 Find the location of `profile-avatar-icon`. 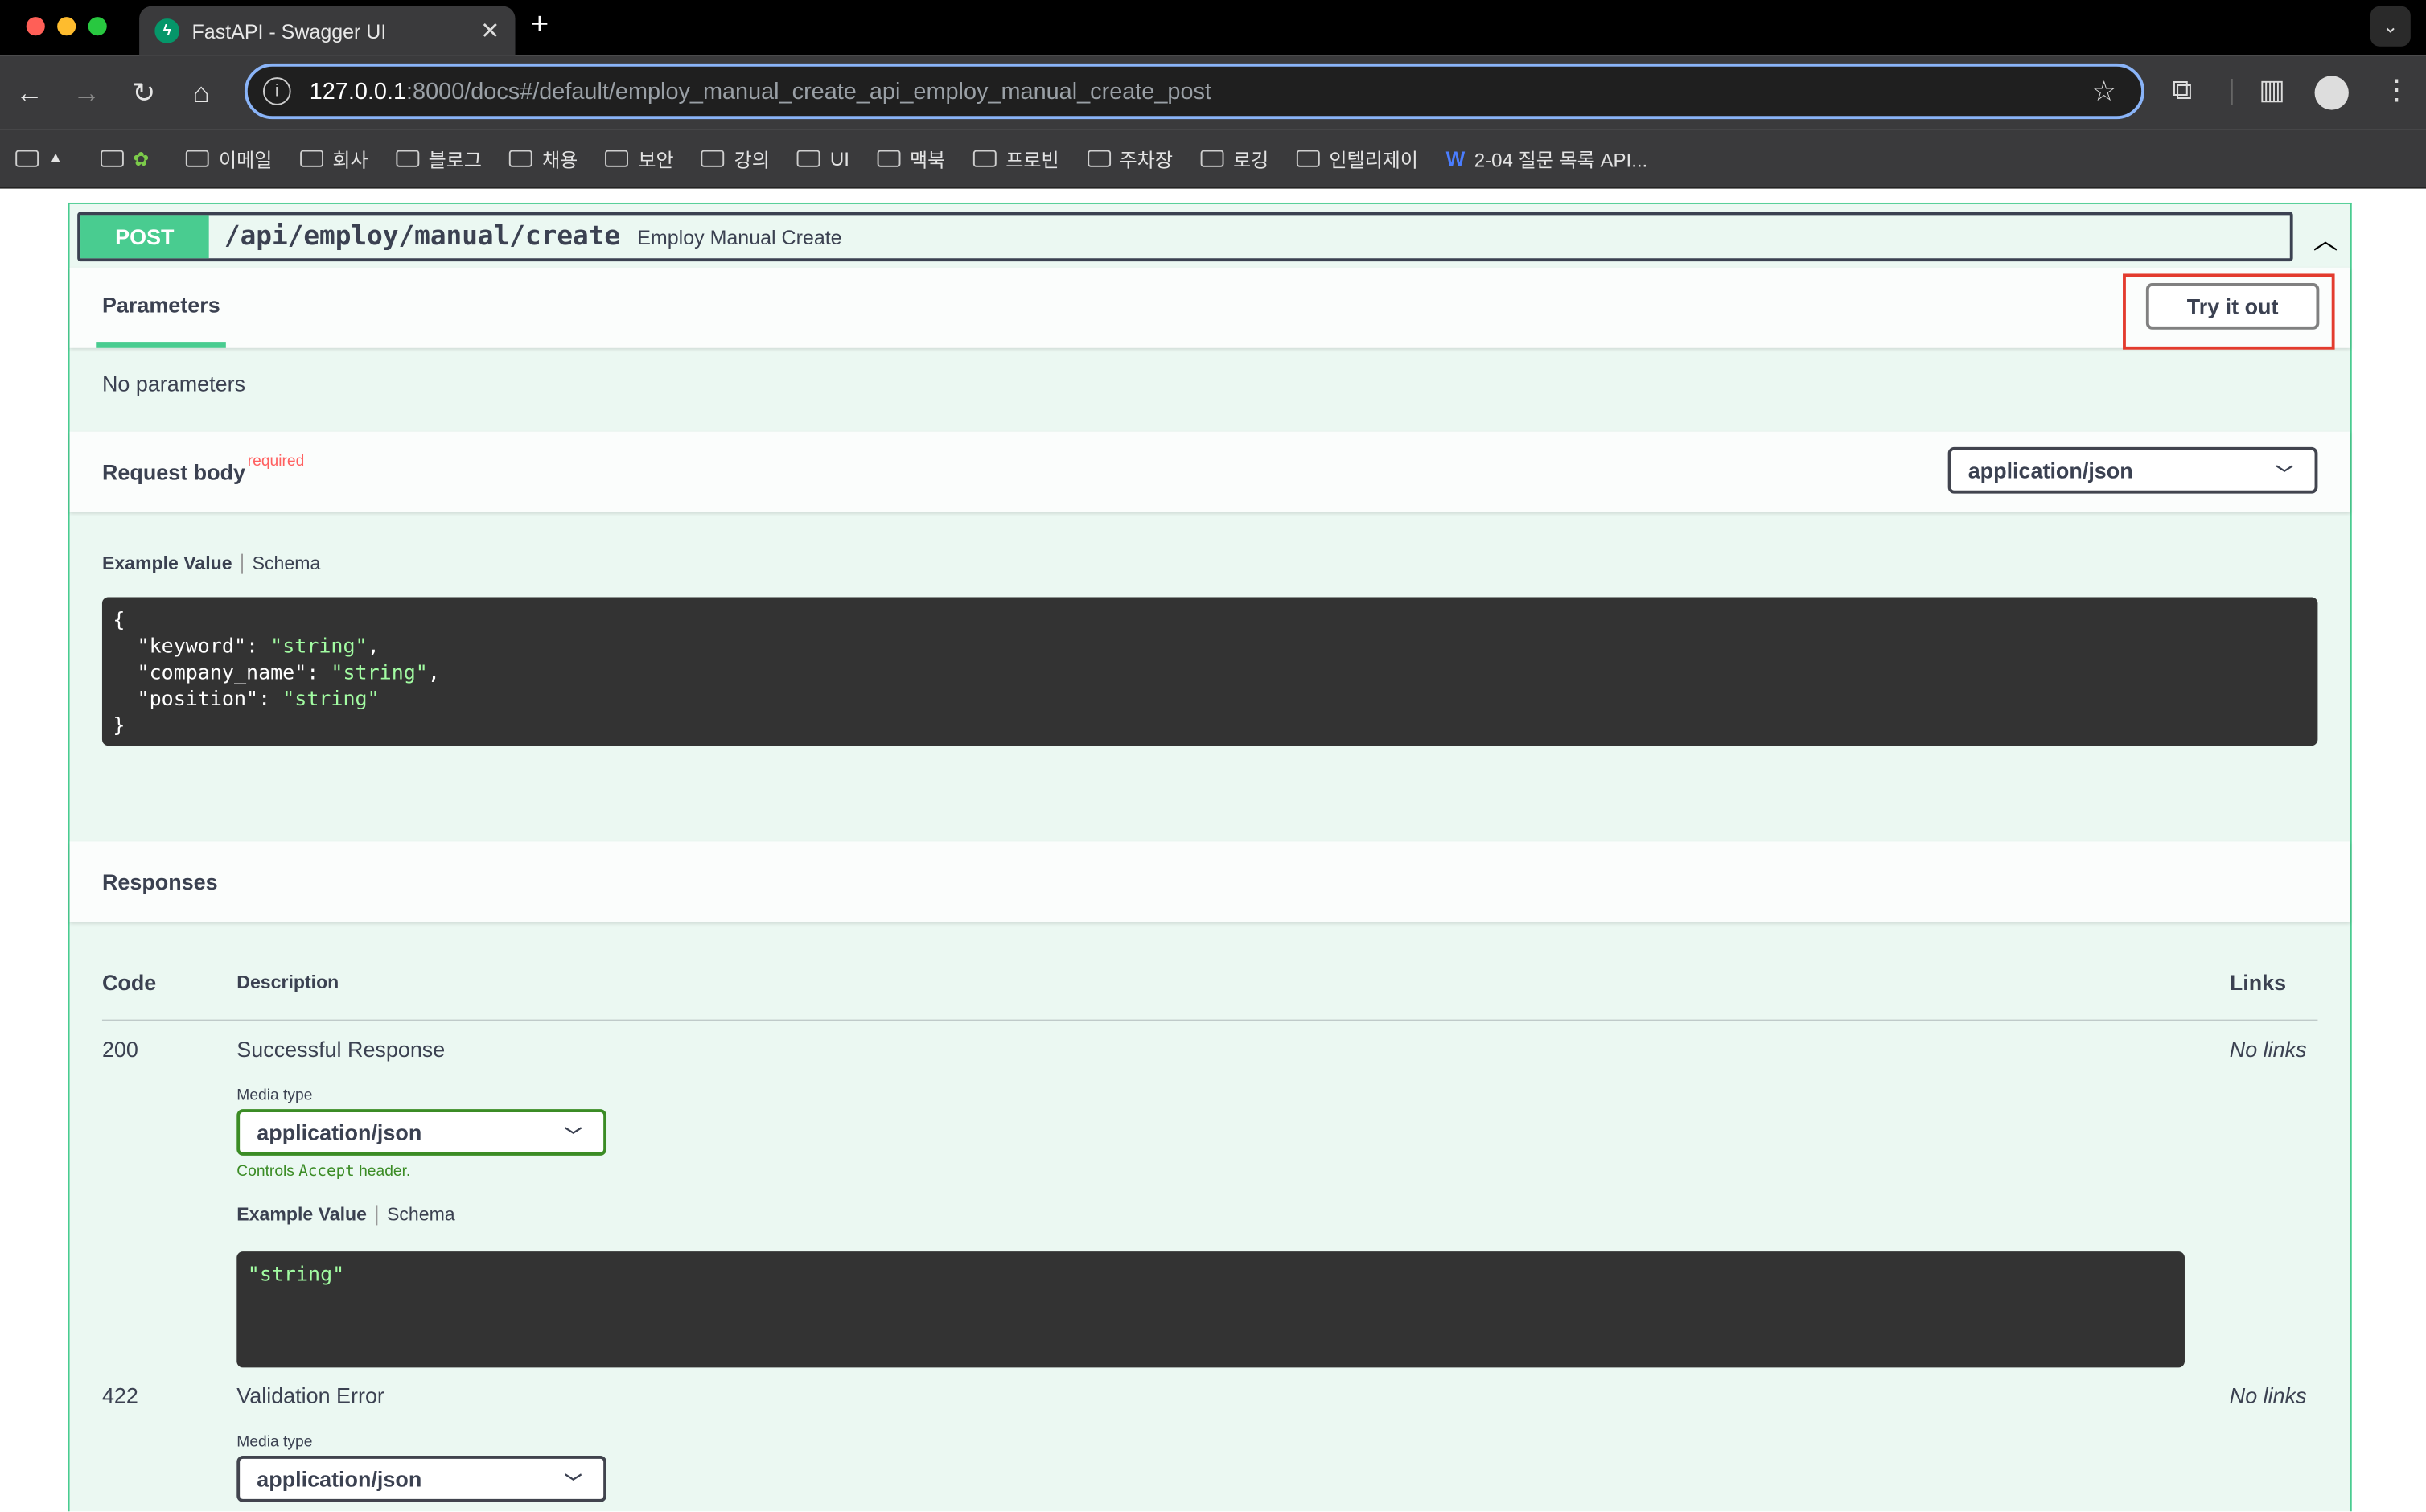

profile-avatar-icon is located at coordinates (2331, 93).